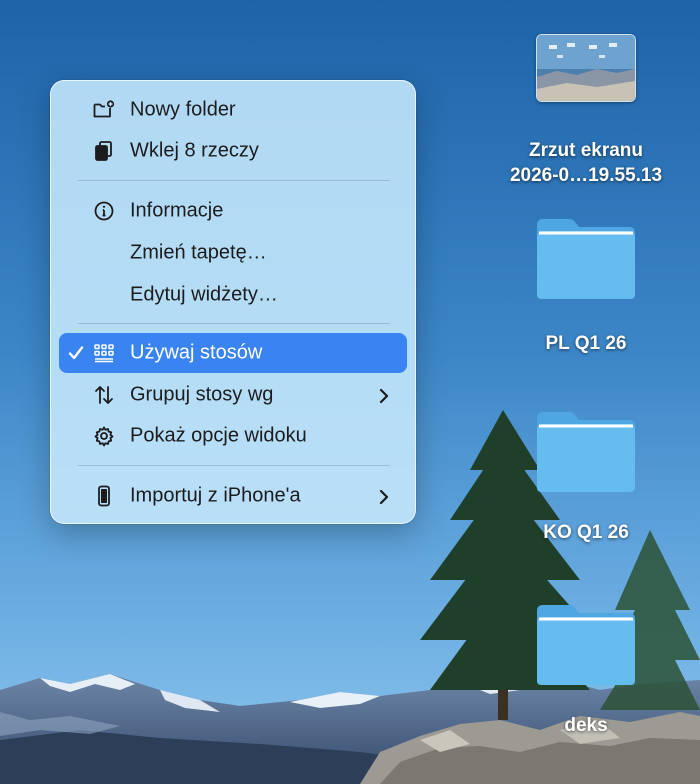  I want to click on desktop-folder: KO Q1 26, so click(586, 477).